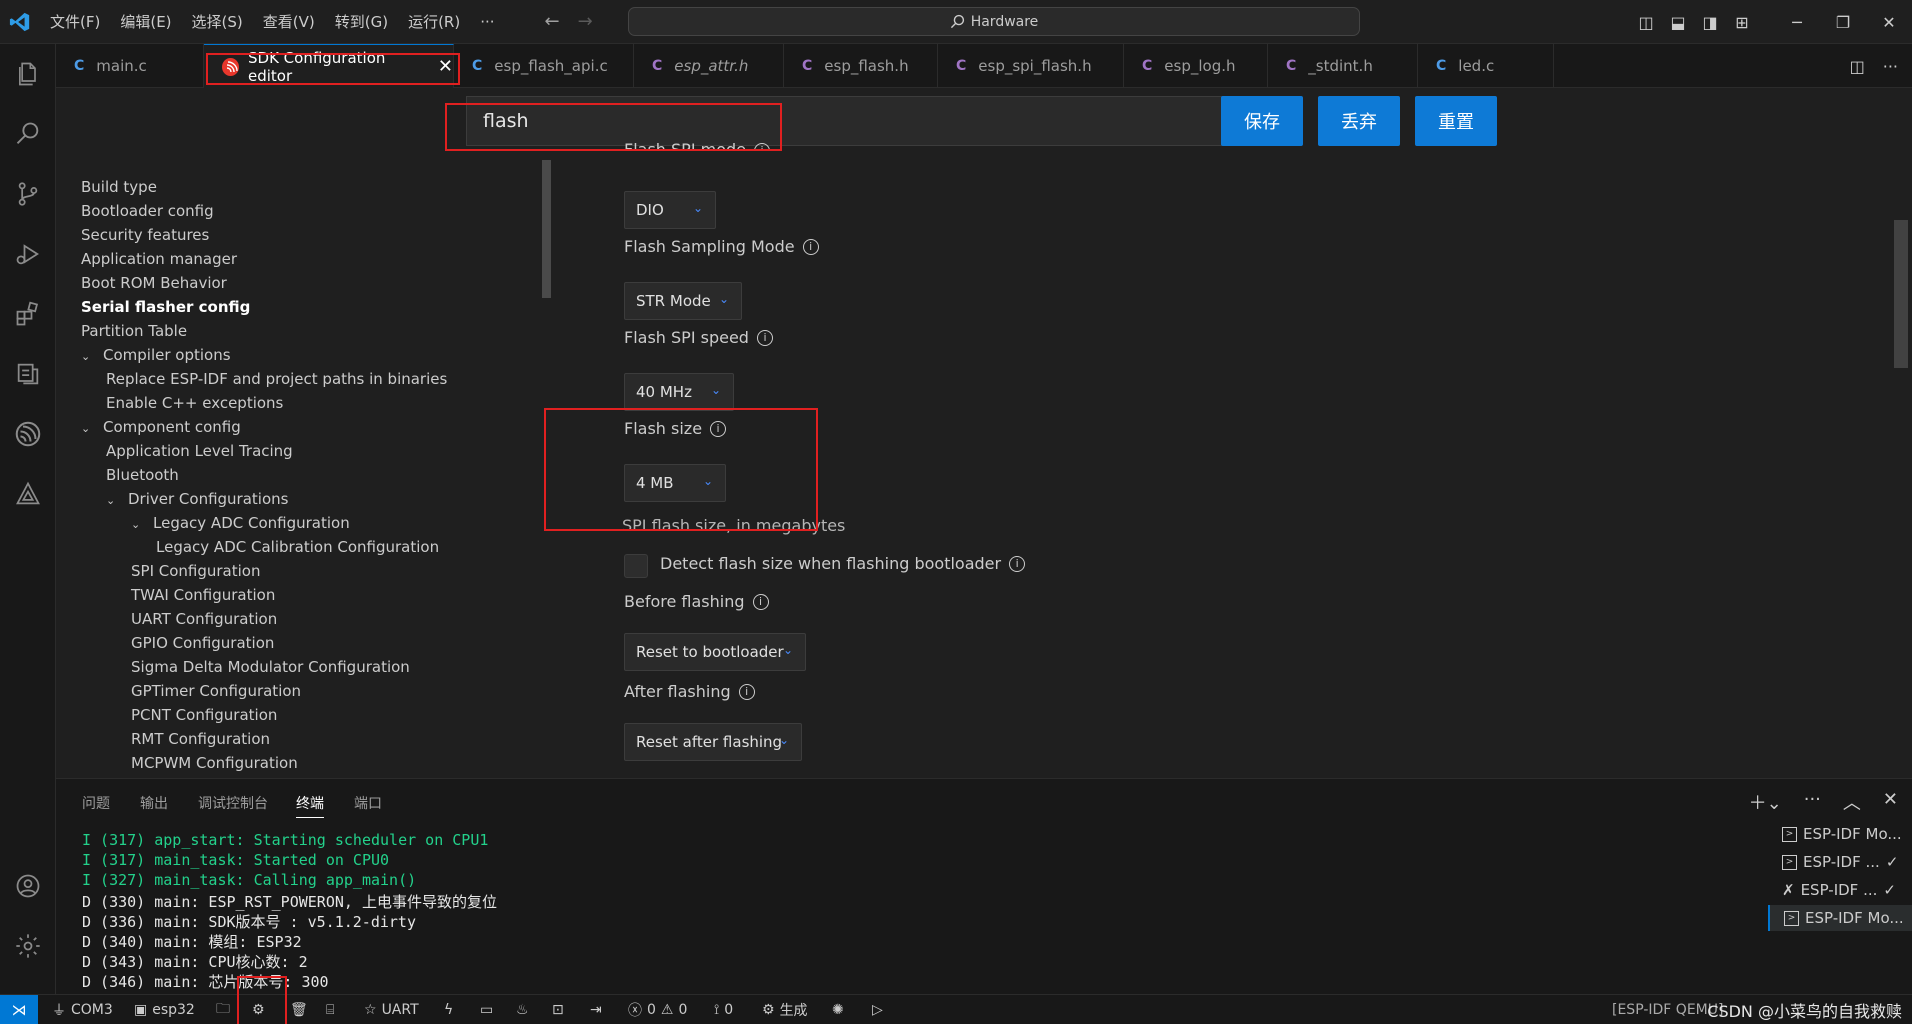 Image resolution: width=1912 pixels, height=1024 pixels. I want to click on flash-size-dropdown: 4 MB ⌄, so click(675, 483).